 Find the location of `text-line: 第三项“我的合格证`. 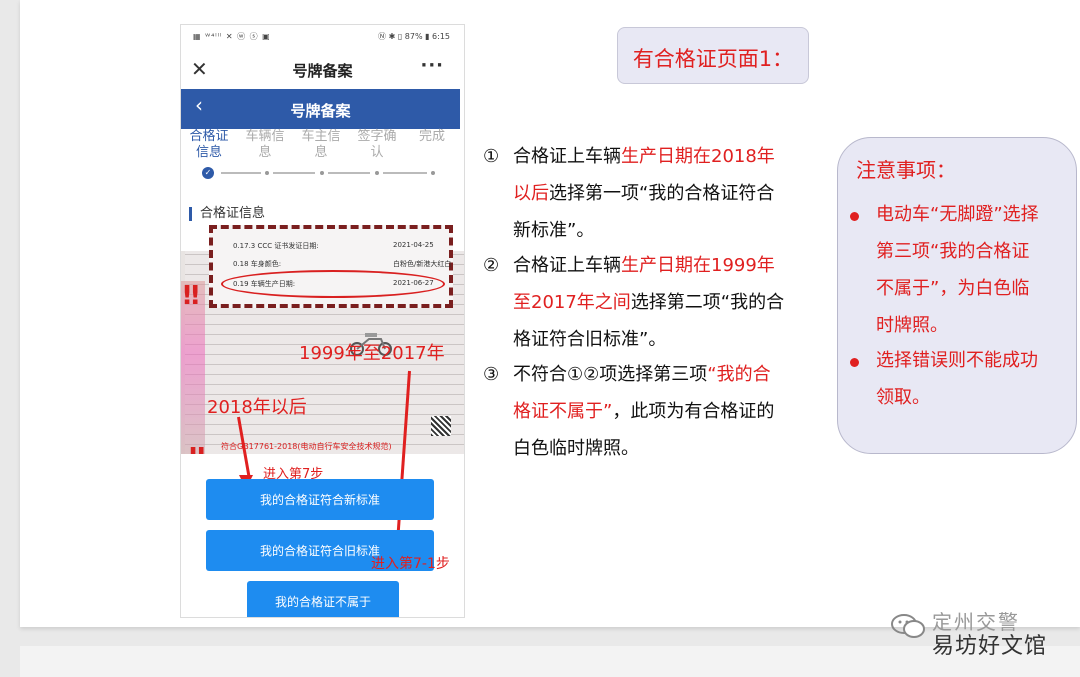

text-line: 第三项“我的合格证 is located at coordinates (953, 251).